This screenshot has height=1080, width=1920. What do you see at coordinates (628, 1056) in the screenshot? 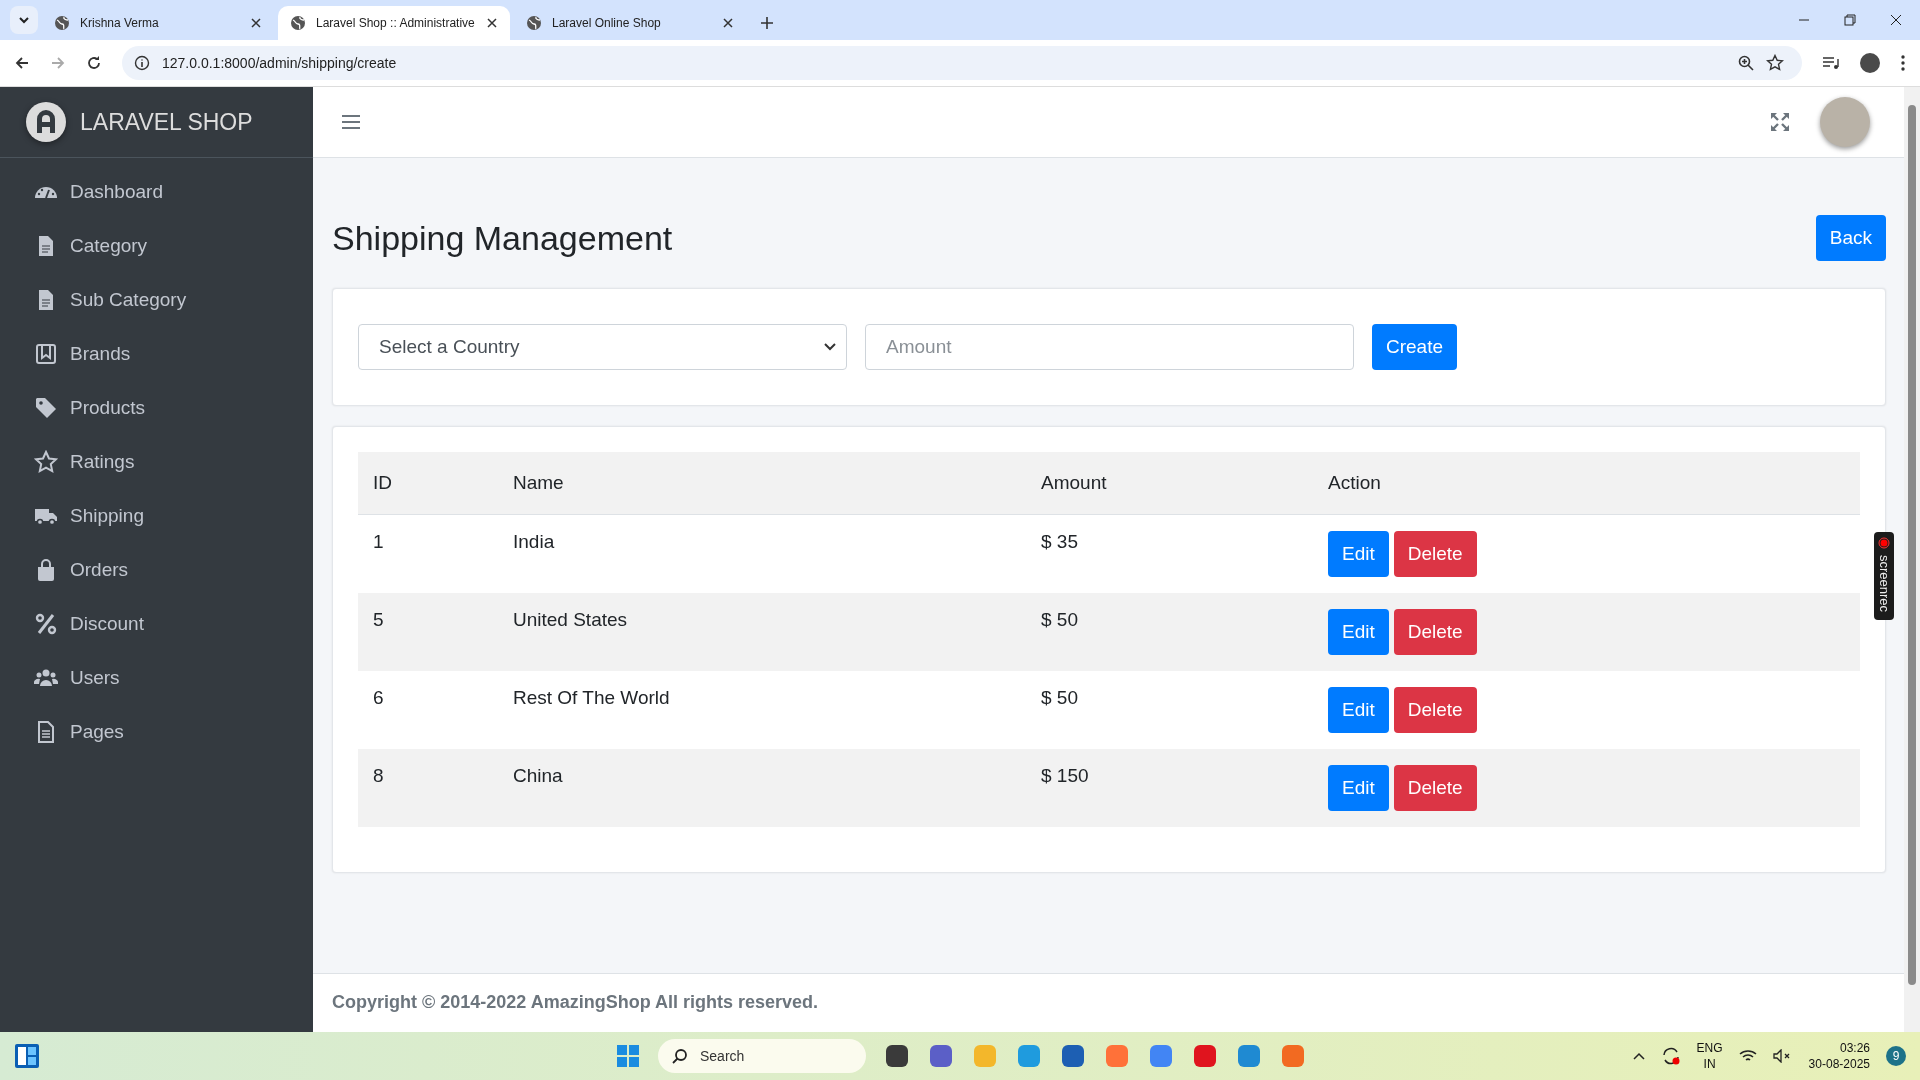
I see `start-icon` at bounding box center [628, 1056].